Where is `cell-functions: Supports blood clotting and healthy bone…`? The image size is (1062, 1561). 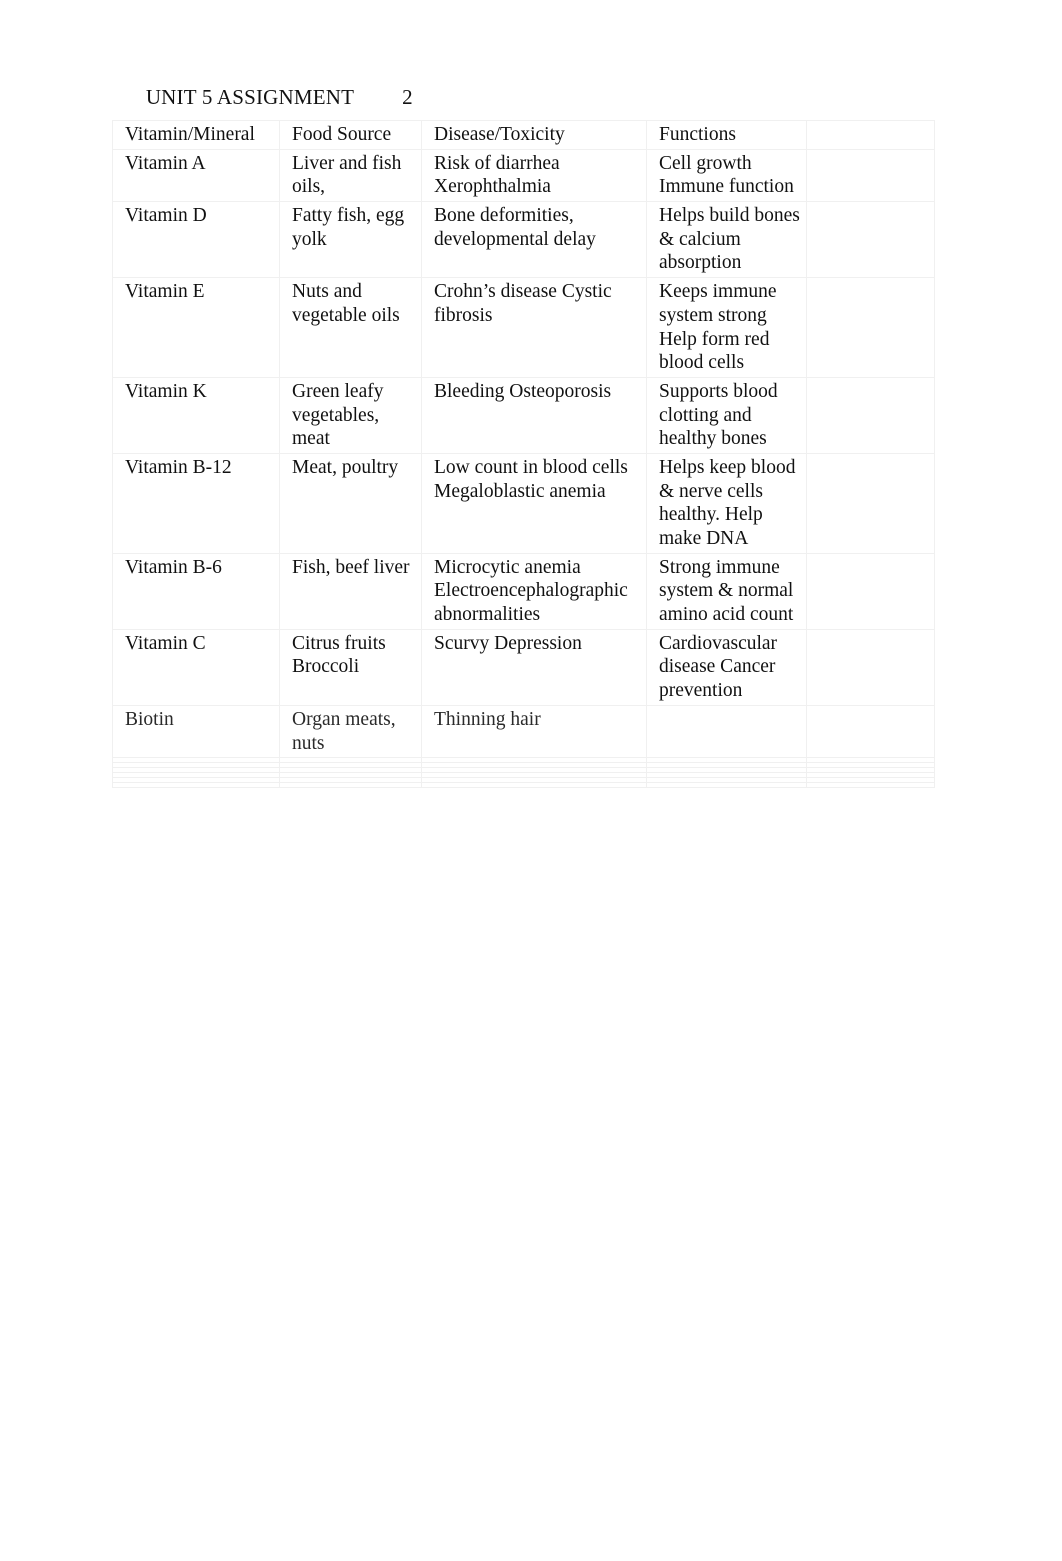
cell-functions: Supports blood clotting and healthy bone… is located at coordinates (726, 415).